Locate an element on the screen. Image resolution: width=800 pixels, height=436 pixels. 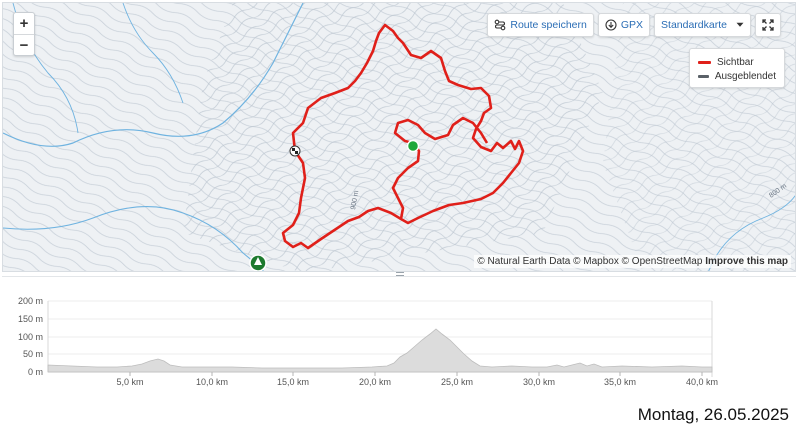
y-tick-label: 200 m is located at coordinates (30, 301).